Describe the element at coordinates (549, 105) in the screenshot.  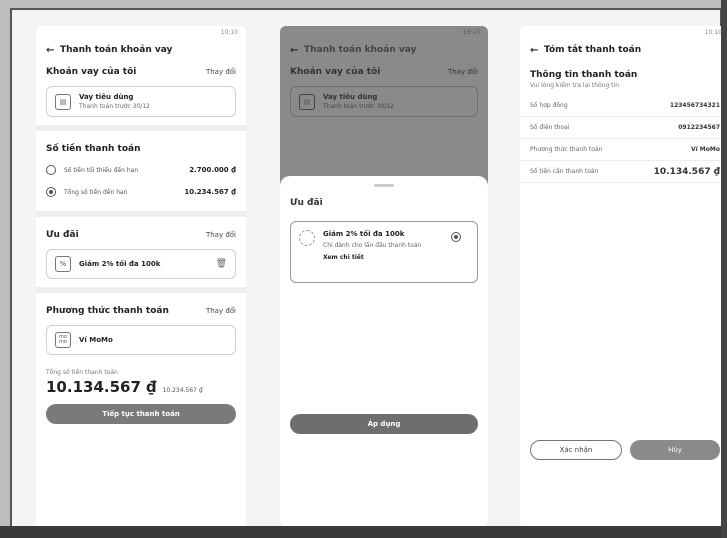
I see `info-label: Số hợp đồng` at that location.